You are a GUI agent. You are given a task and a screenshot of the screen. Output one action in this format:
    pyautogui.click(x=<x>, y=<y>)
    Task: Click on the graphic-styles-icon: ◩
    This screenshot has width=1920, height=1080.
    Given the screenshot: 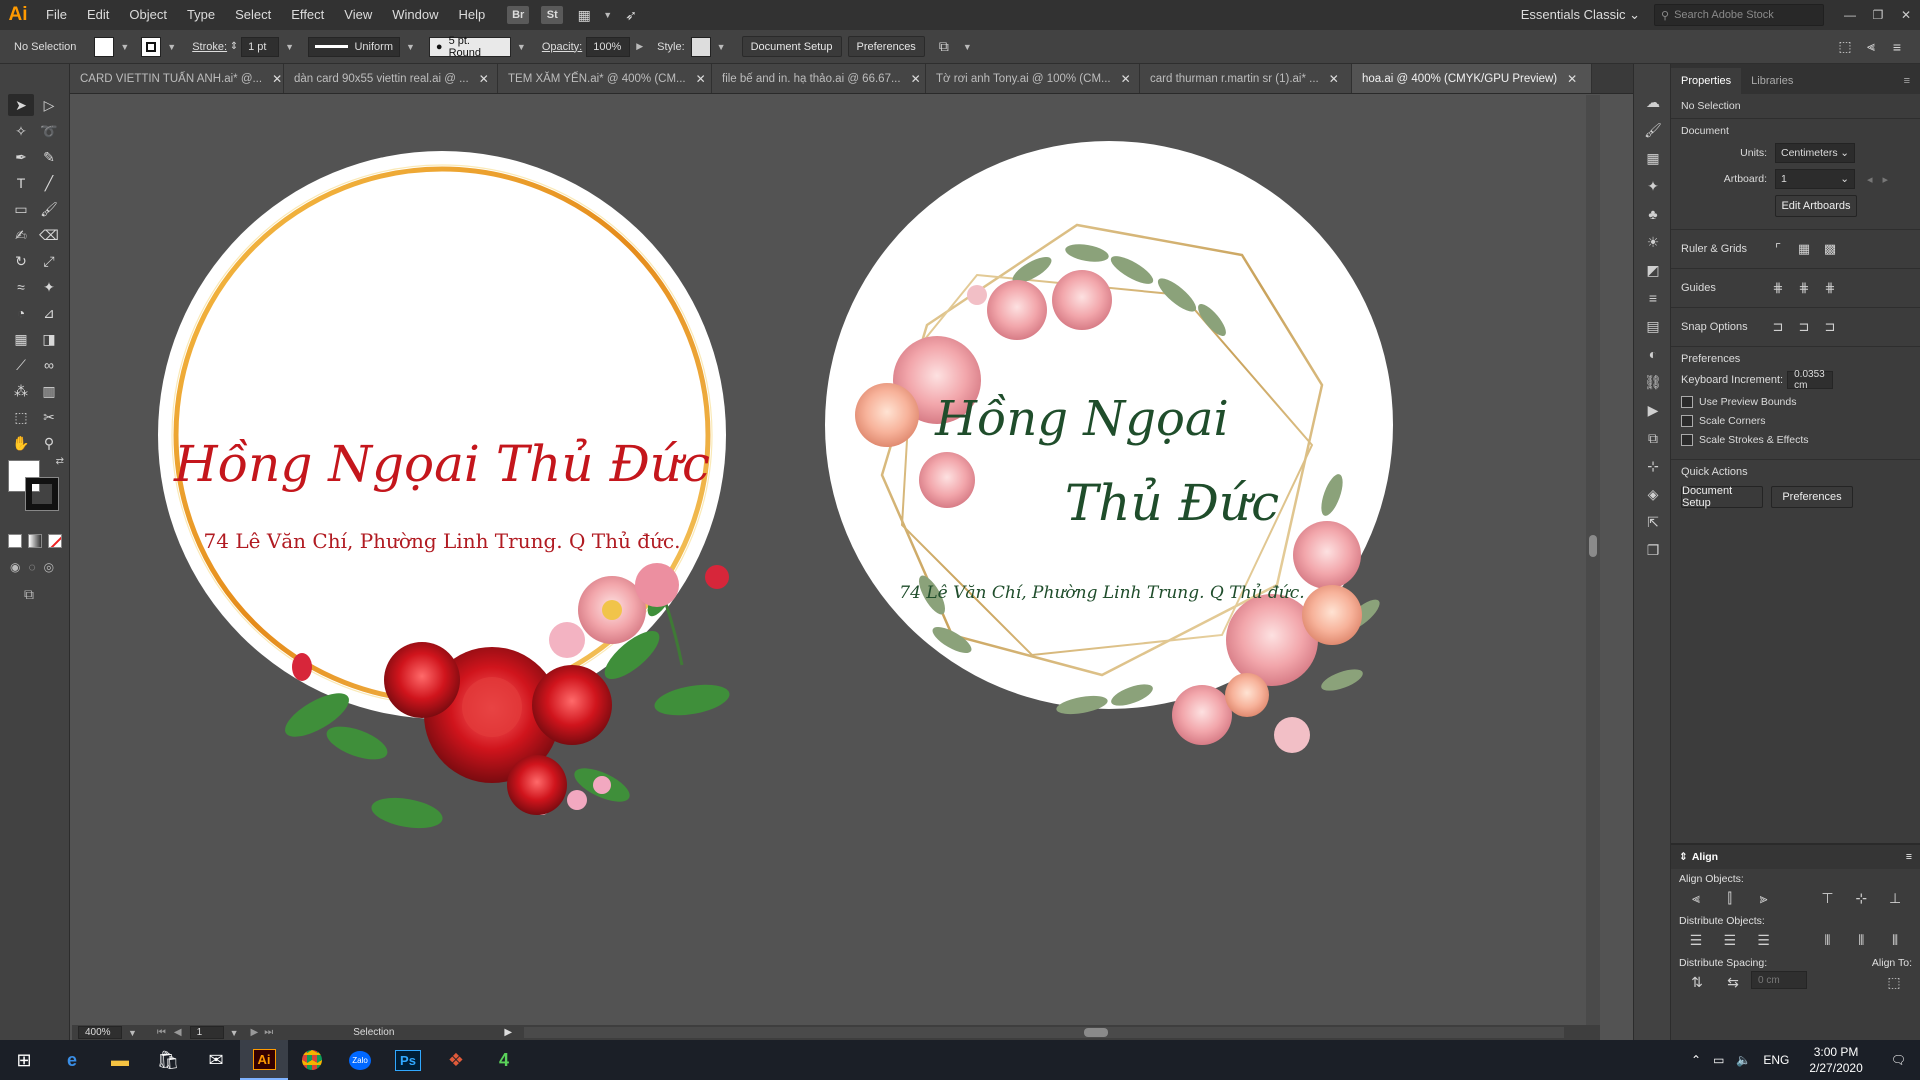 What is the action you would take?
    pyautogui.click(x=1653, y=270)
    